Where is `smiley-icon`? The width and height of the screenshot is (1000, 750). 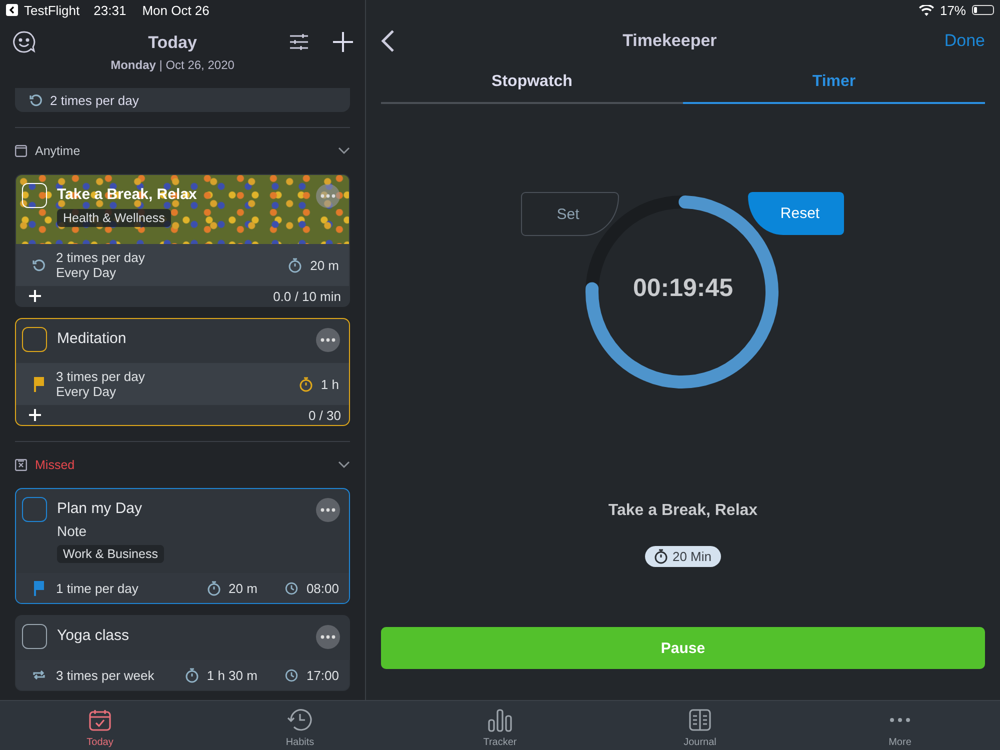 smiley-icon is located at coordinates (24, 42).